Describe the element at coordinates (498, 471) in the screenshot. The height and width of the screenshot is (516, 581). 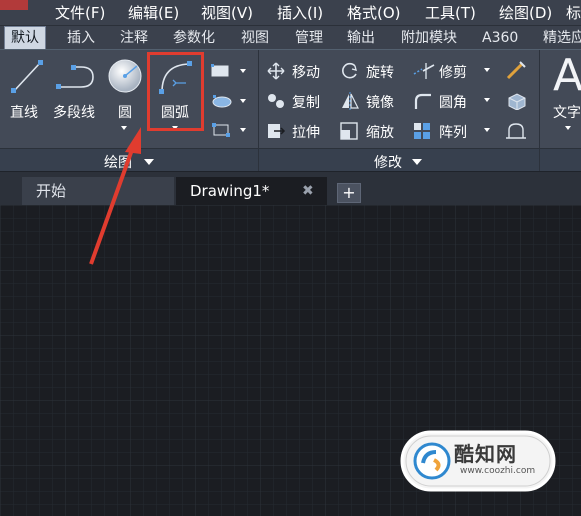
I see `watermark-url: www.coozhi.com` at that location.